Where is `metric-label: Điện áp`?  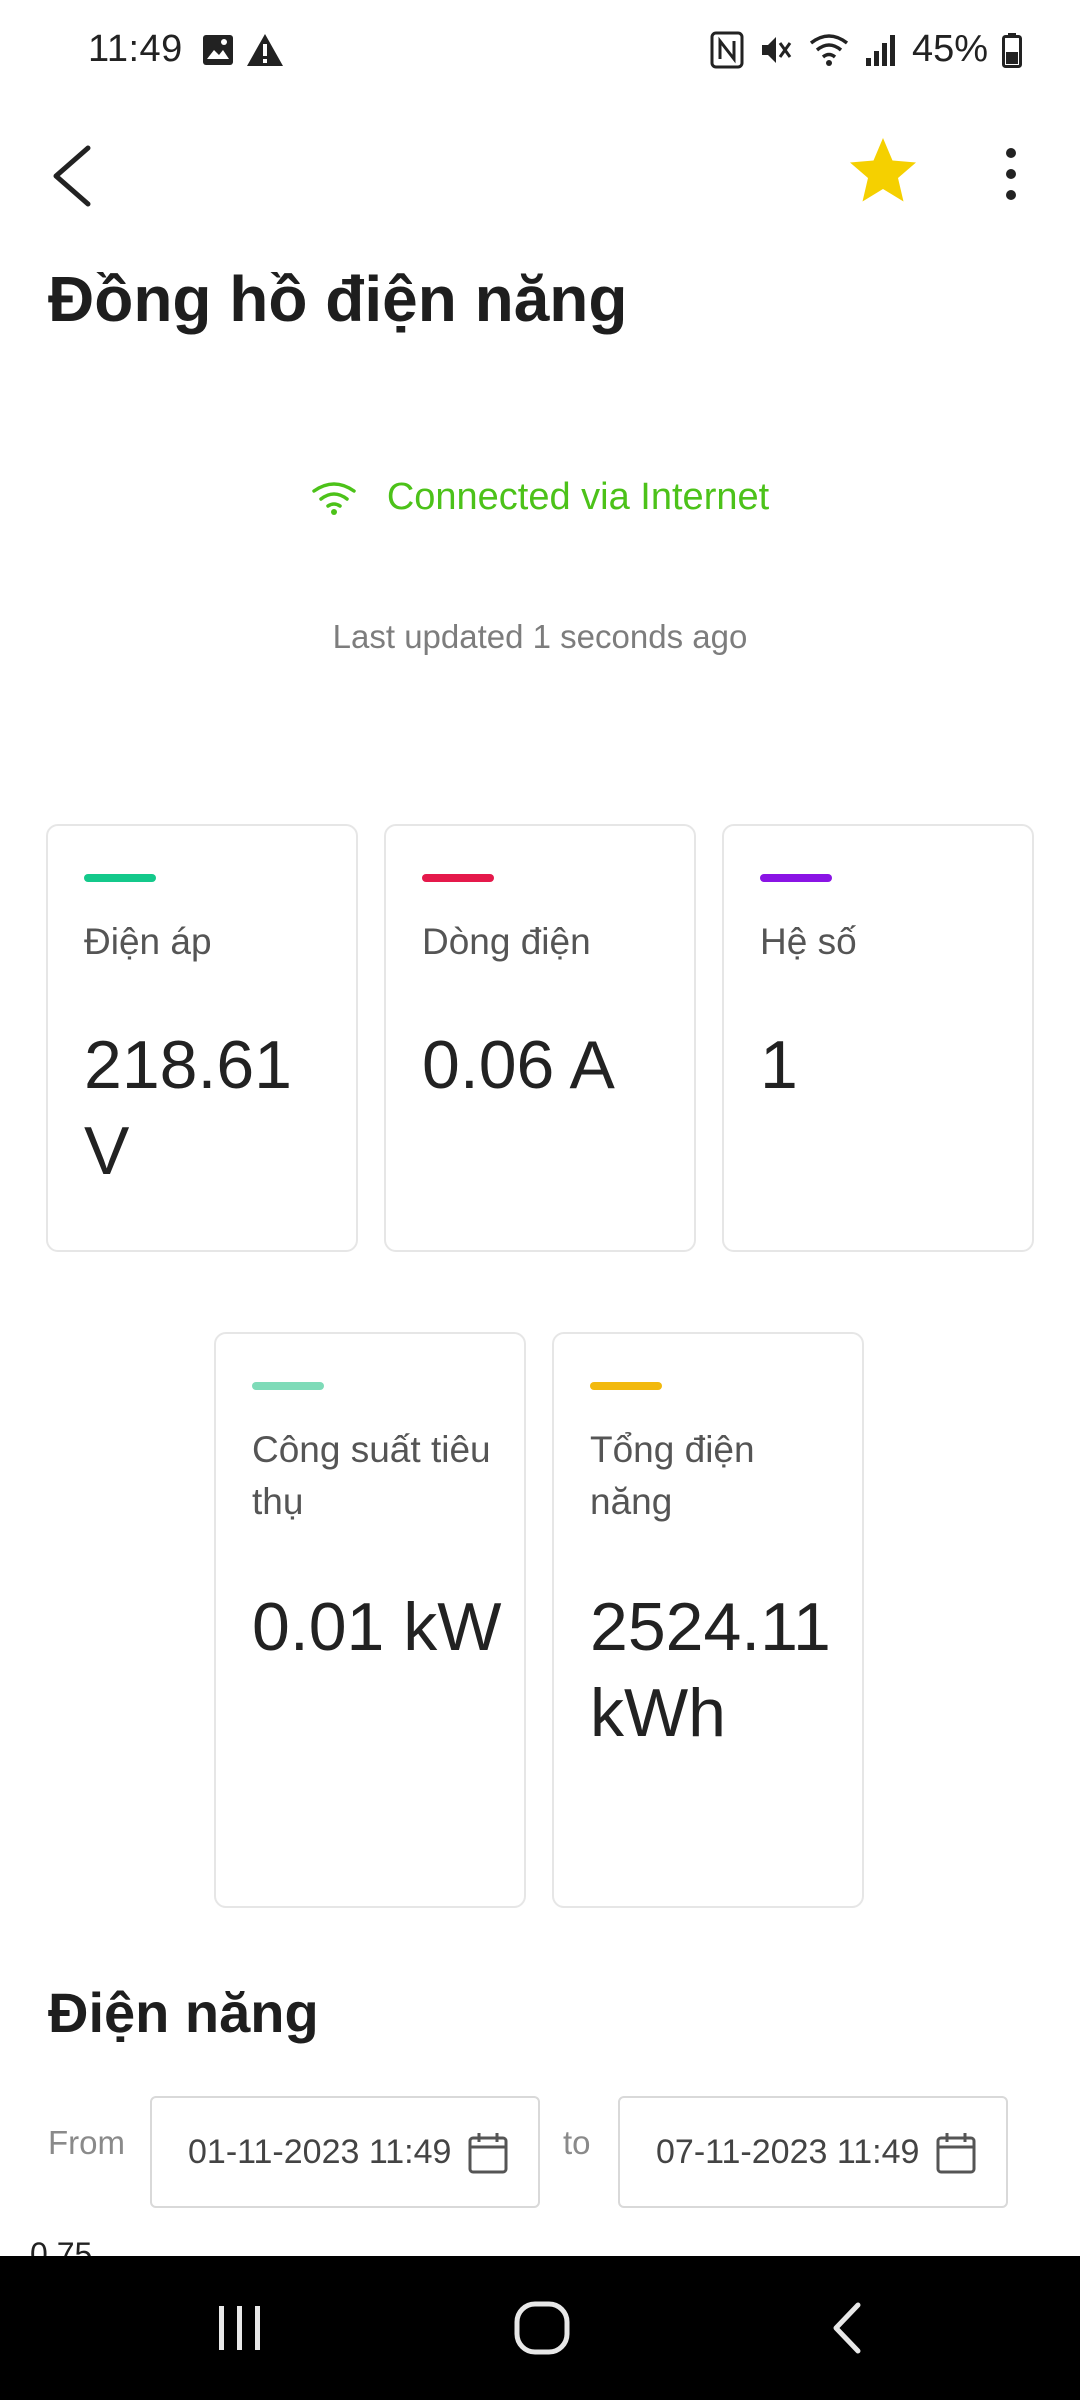
metric-label: Điện áp is located at coordinates (148, 941).